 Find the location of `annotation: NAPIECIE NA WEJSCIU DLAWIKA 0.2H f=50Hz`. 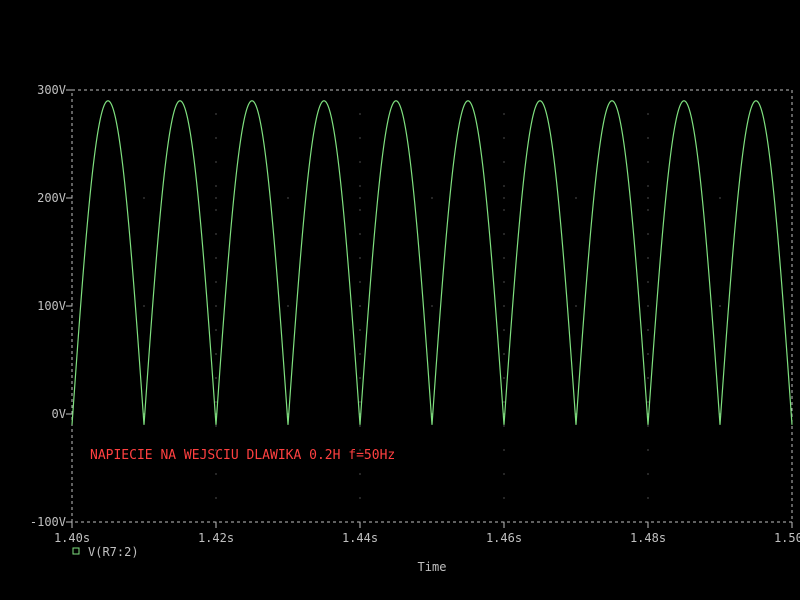

annotation: NAPIECIE NA WEJSCIU DLAWIKA 0.2H f=50Hz is located at coordinates (242, 455).